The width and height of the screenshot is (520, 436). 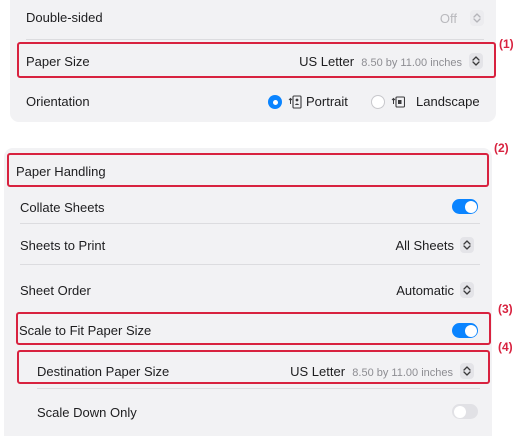 I want to click on collate-sheets-label: Collate Sheets, so click(x=62, y=207).